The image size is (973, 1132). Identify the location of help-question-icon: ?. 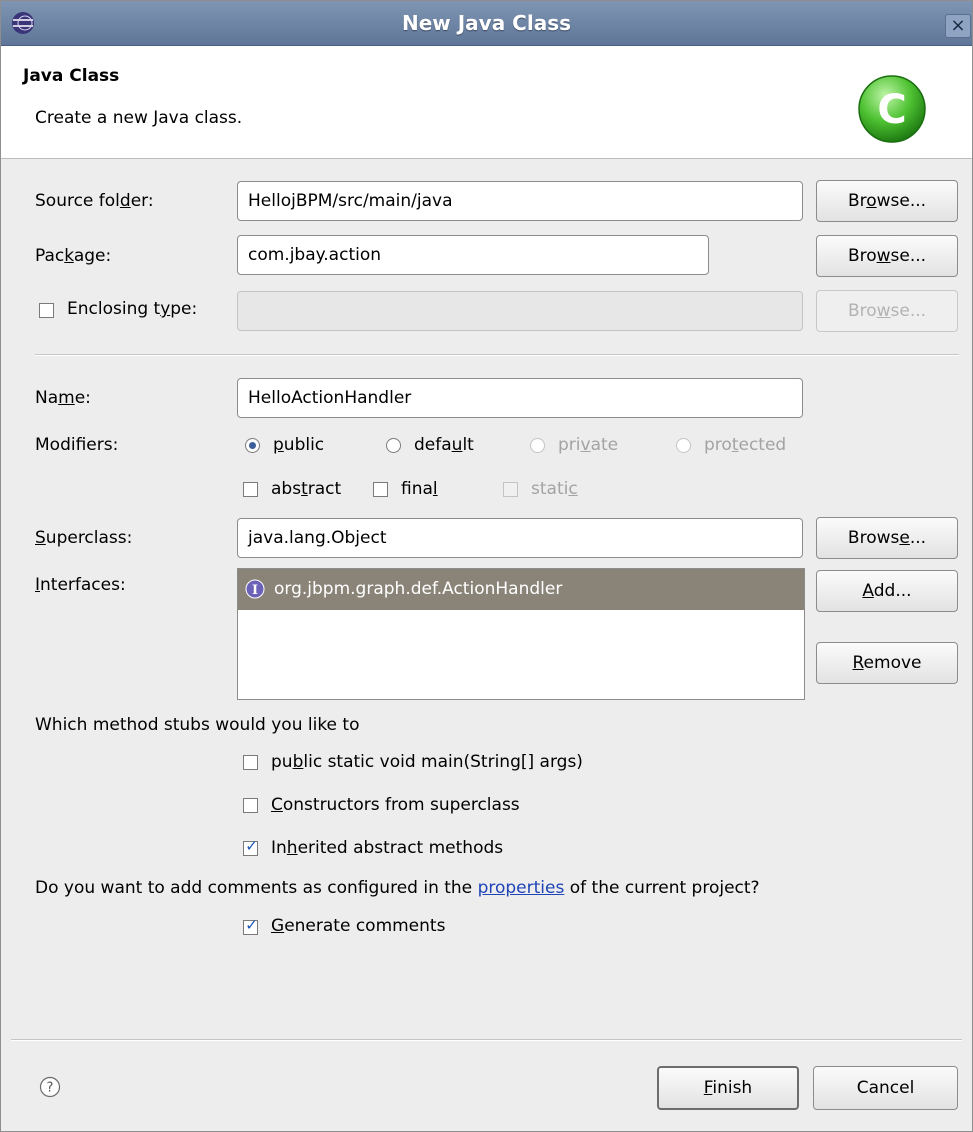
(50, 1087).